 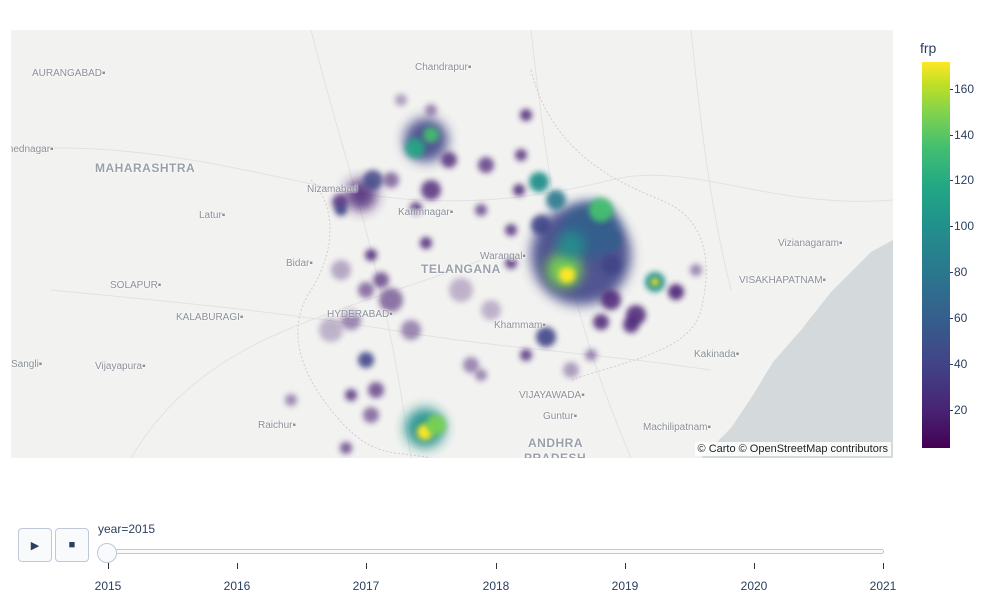 What do you see at coordinates (520, 325) in the screenshot?
I see `map-label: Khammam▪` at bounding box center [520, 325].